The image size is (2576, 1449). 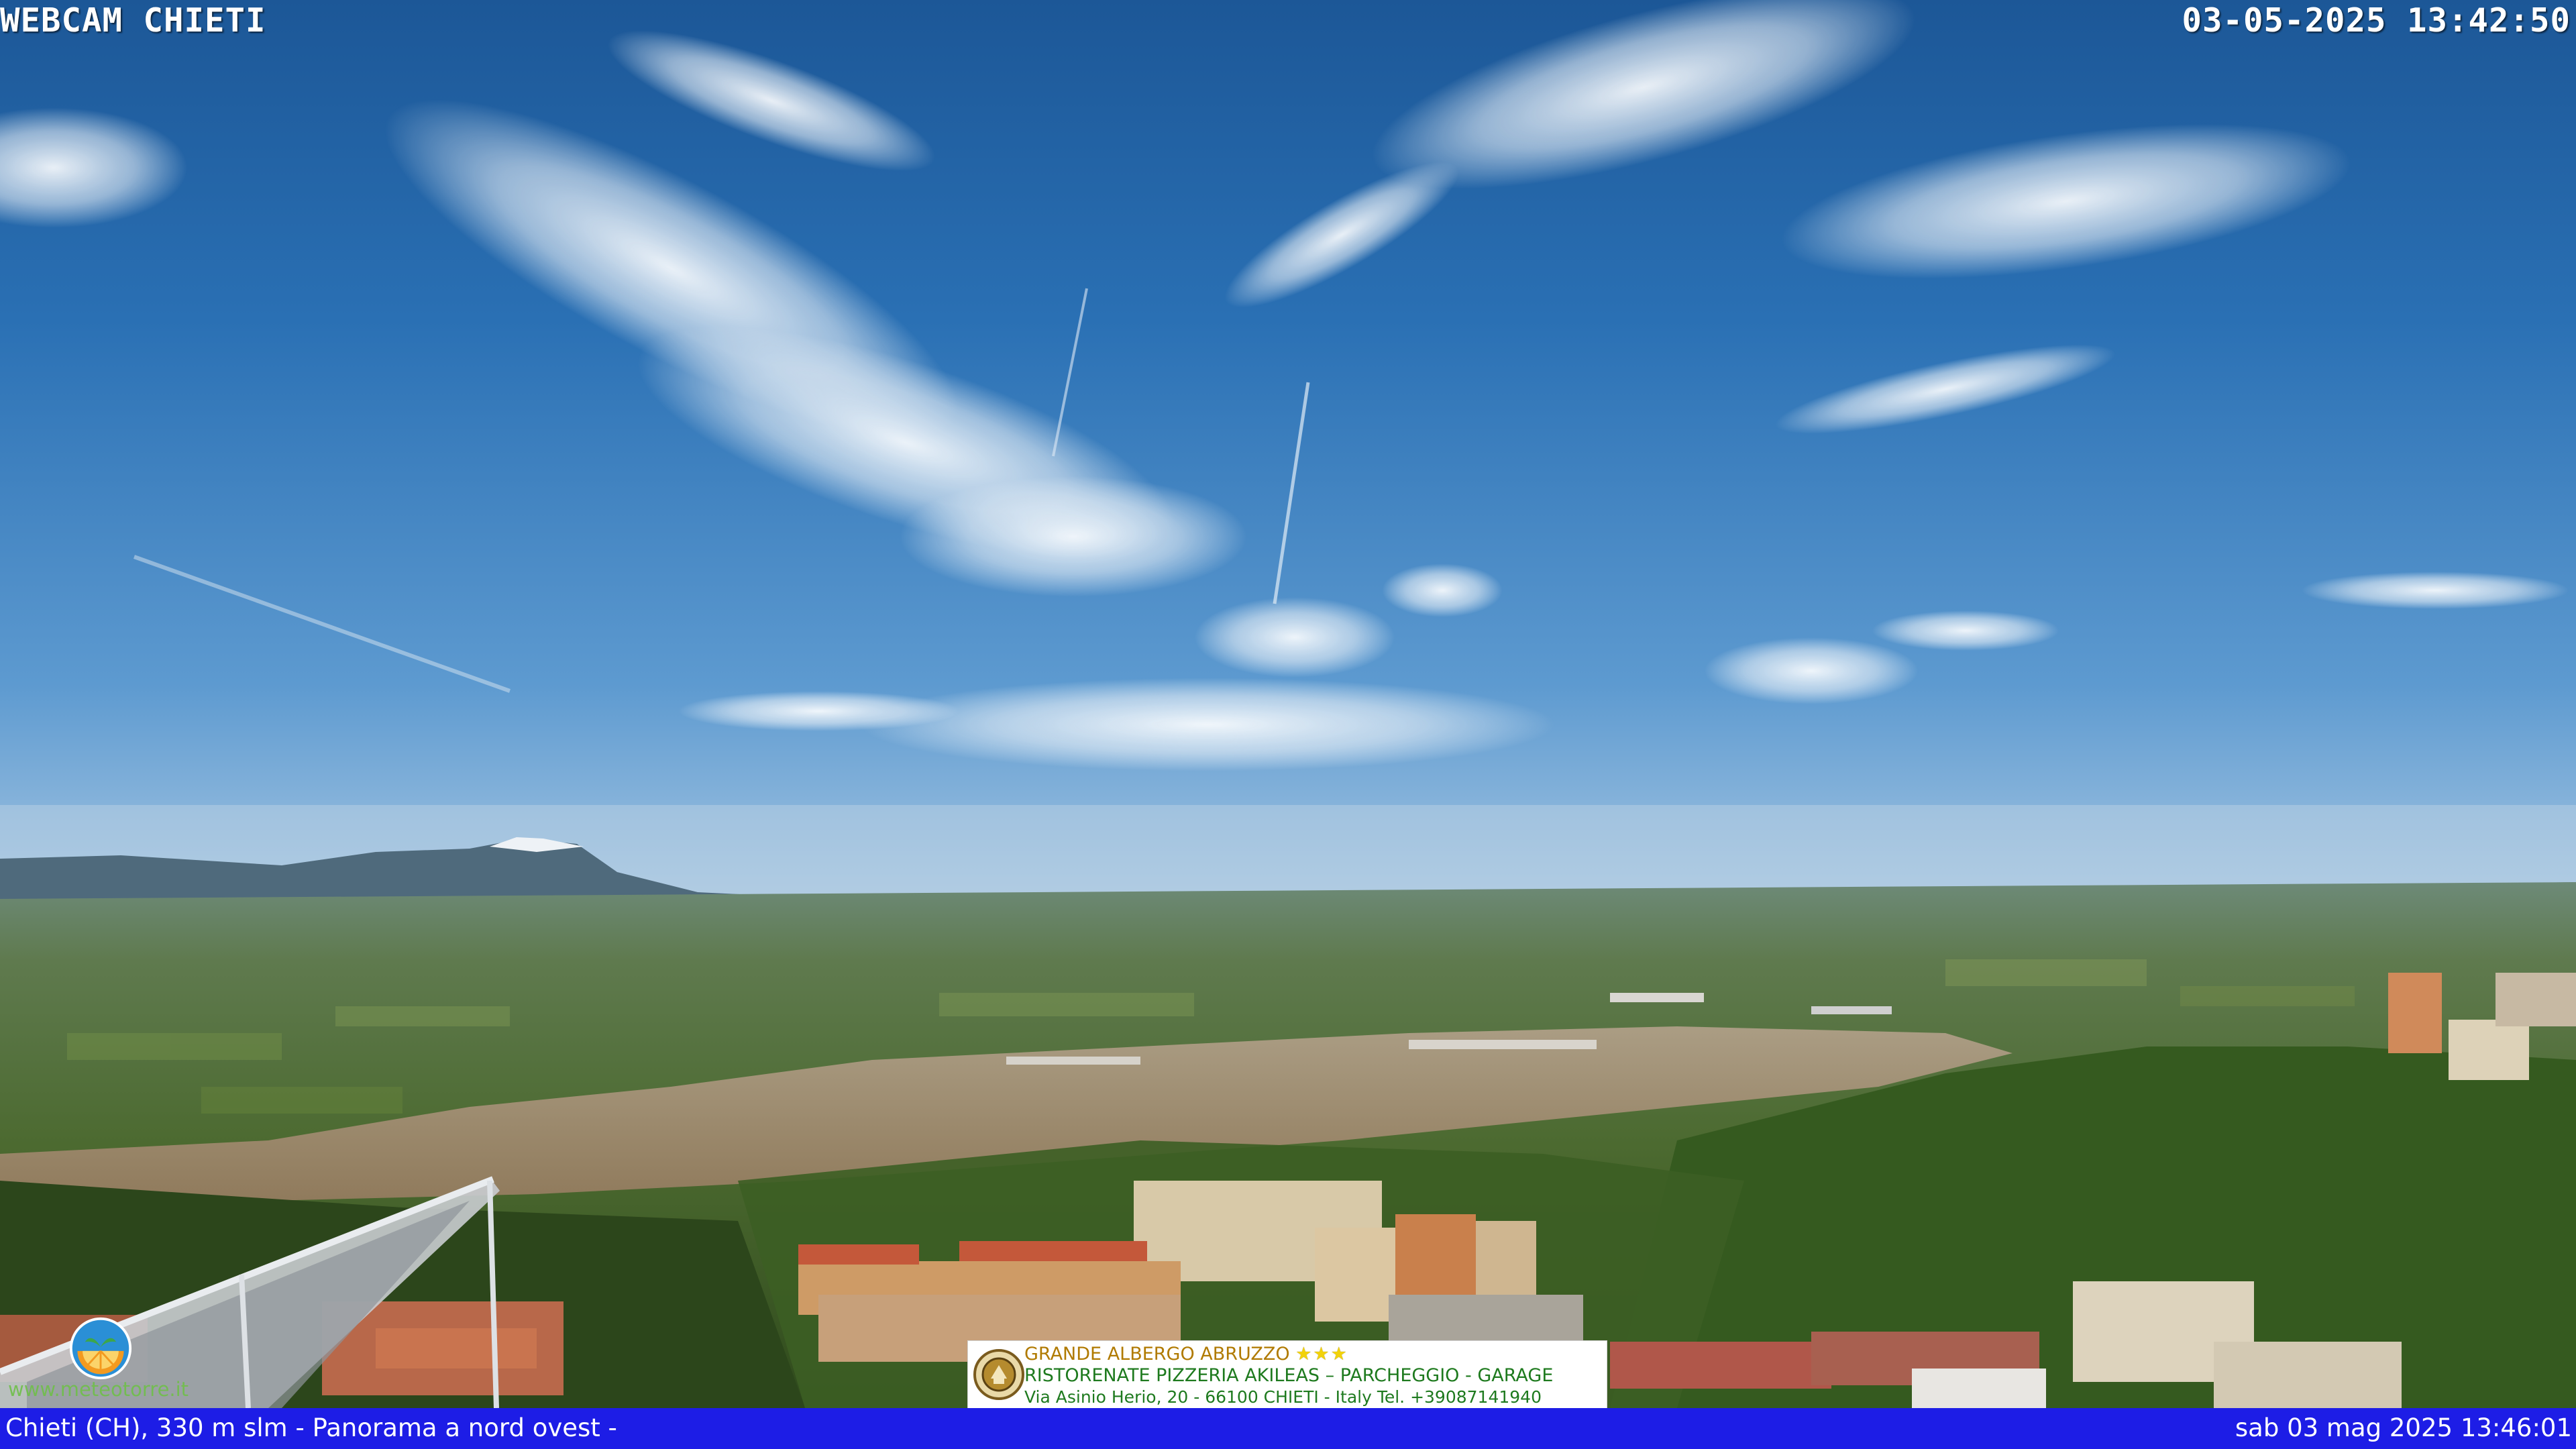 What do you see at coordinates (1321, 1354) in the screenshot?
I see `star-rating-icon: ★★★` at bounding box center [1321, 1354].